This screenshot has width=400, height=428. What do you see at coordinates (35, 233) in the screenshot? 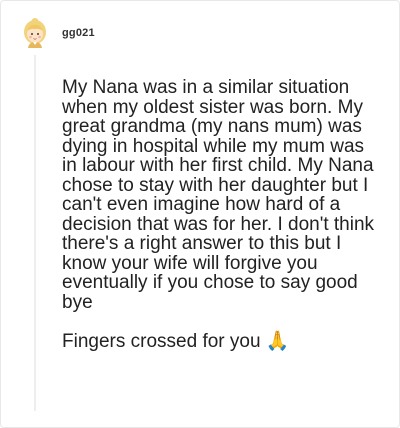
I see `thread-line` at bounding box center [35, 233].